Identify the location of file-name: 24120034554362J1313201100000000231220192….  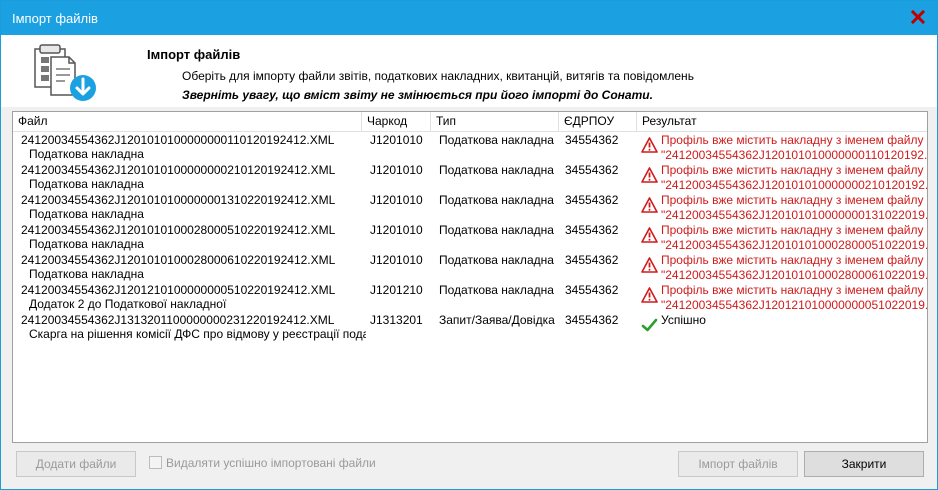
(178, 320).